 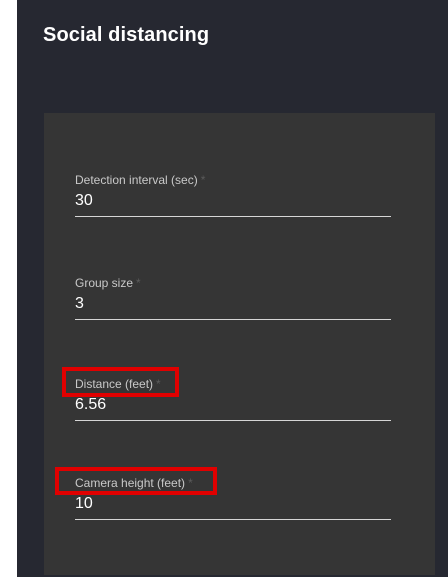 I want to click on distance-underline, so click(x=233, y=420).